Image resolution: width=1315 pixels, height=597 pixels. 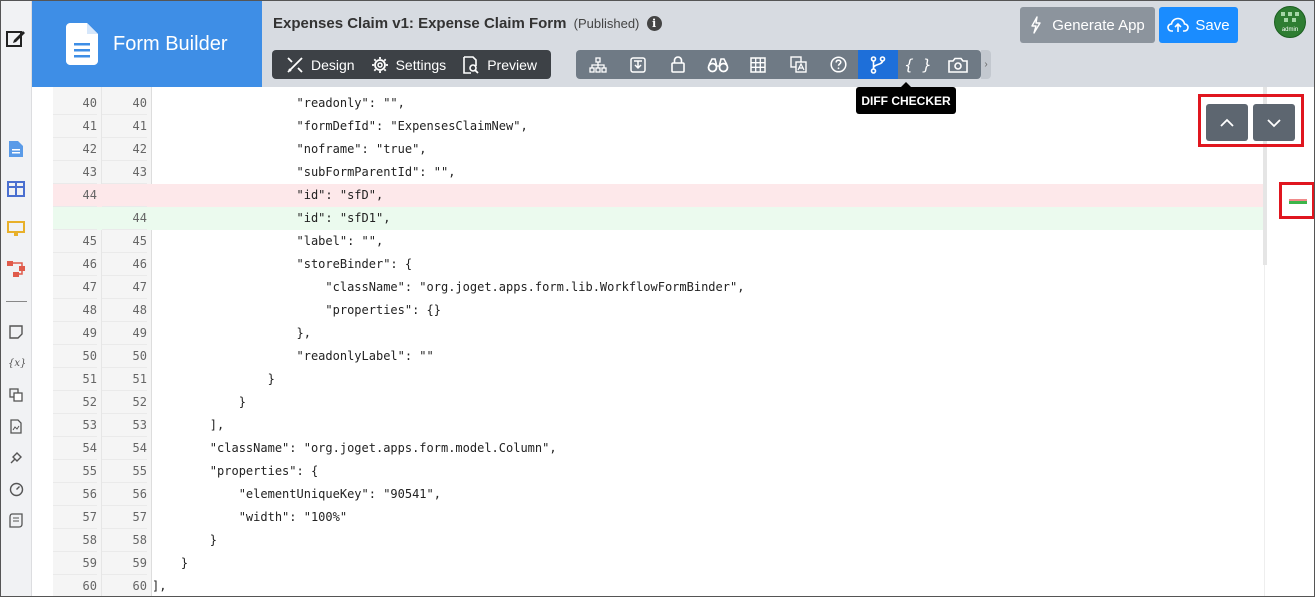 What do you see at coordinates (1290, 22) in the screenshot?
I see `avatar: admin` at bounding box center [1290, 22].